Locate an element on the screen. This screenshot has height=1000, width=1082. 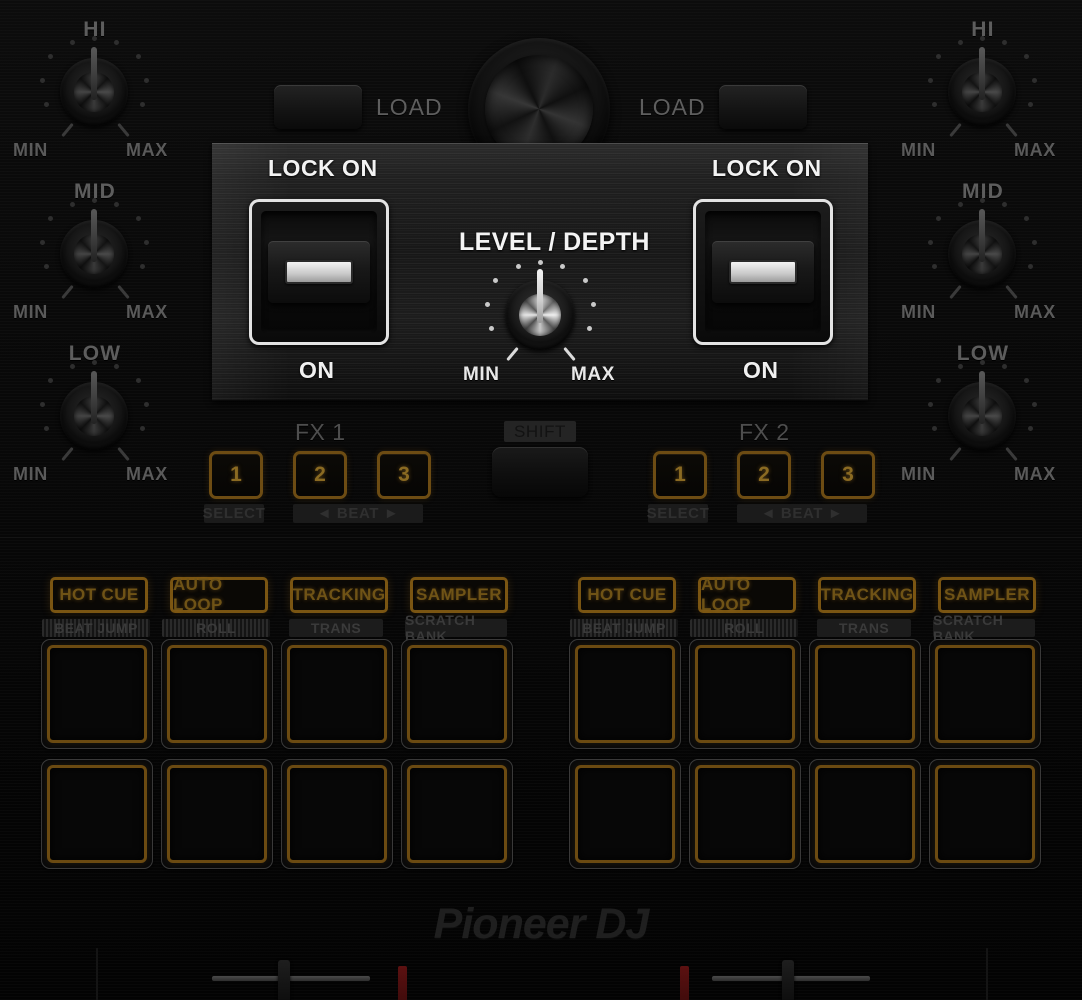
eq-knob-left-hi: HI MIN MAX is located at coordinates (90, 93).